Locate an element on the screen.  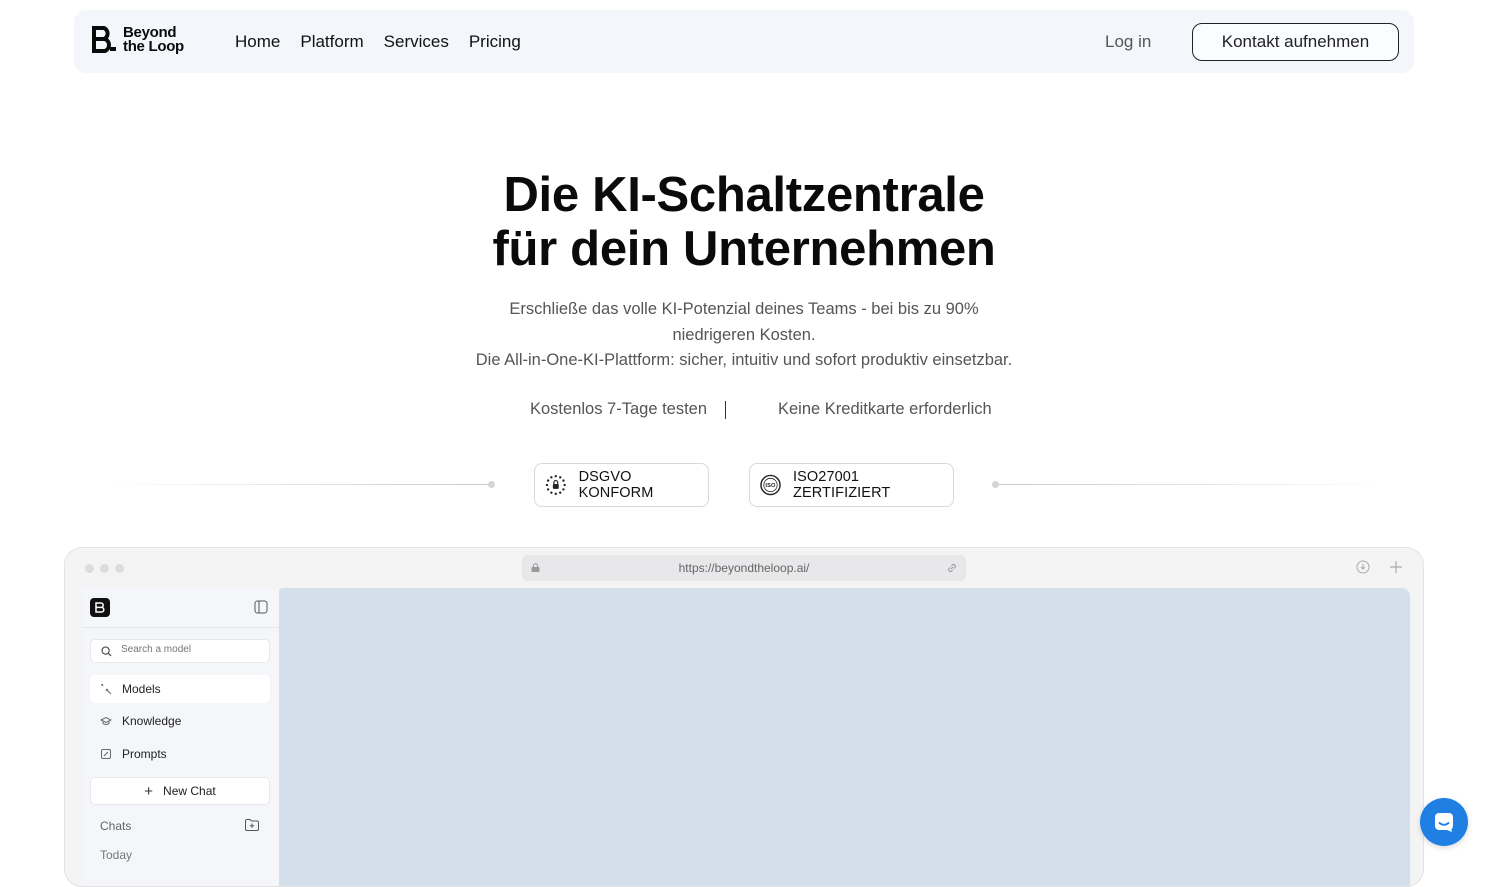
download-icon is located at coordinates (1363, 567).